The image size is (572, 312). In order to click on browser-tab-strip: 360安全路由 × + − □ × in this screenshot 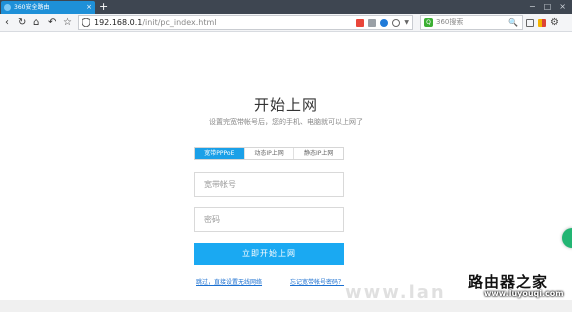, I will do `click(286, 7)`.